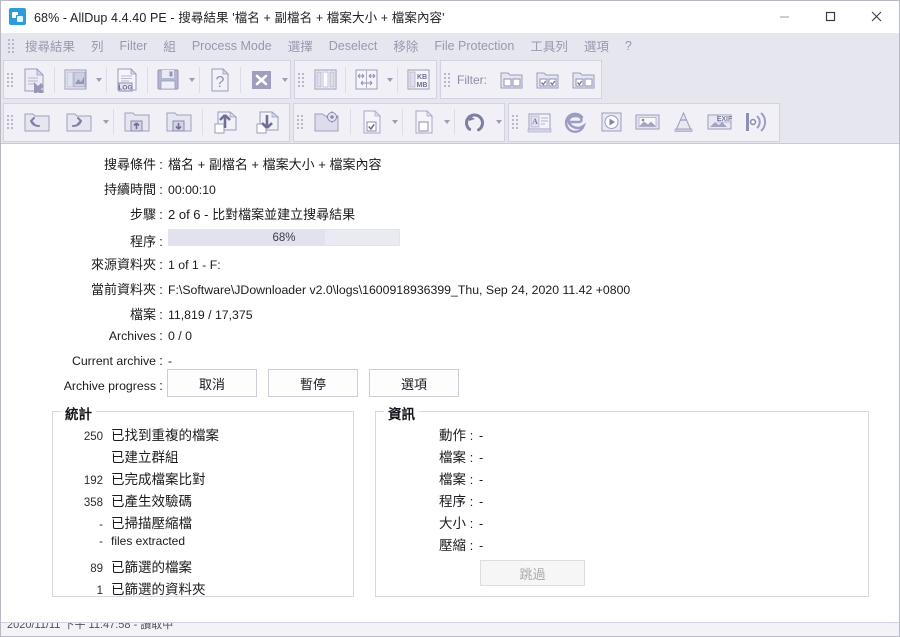 The height and width of the screenshot is (637, 900). I want to click on label-step: 步驟, so click(142, 214).